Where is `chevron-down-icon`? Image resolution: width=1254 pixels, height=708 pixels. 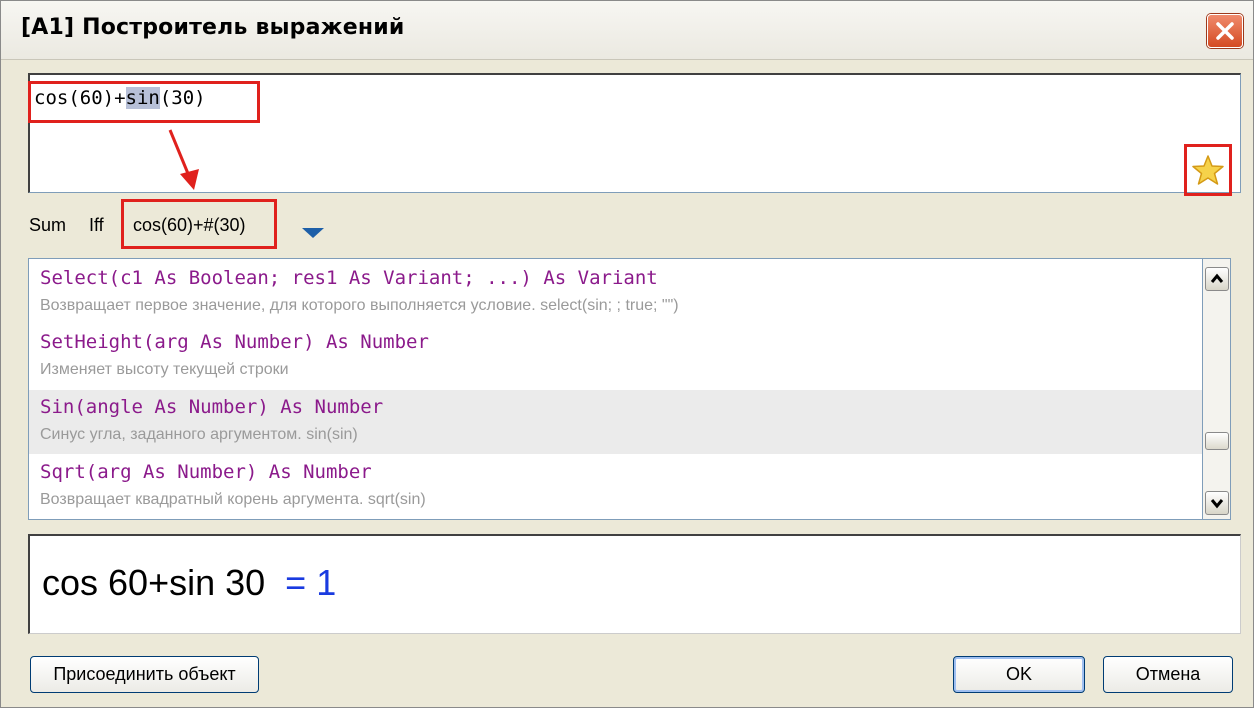
chevron-down-icon is located at coordinates (313, 233).